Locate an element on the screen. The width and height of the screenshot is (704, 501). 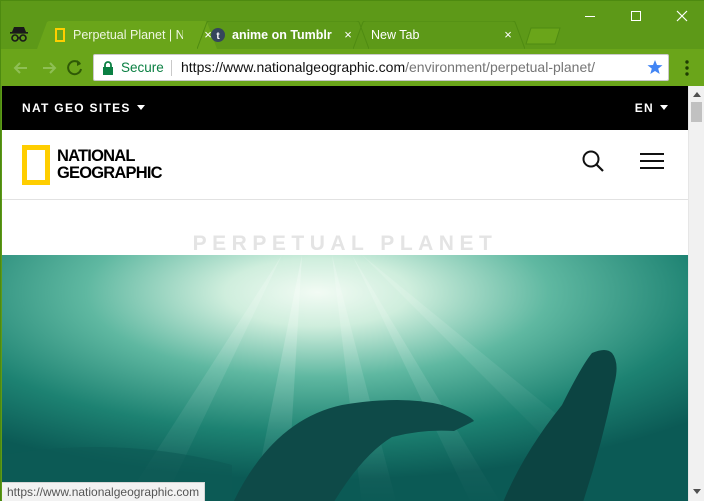
new-tab-button is located at coordinates (543, 36).